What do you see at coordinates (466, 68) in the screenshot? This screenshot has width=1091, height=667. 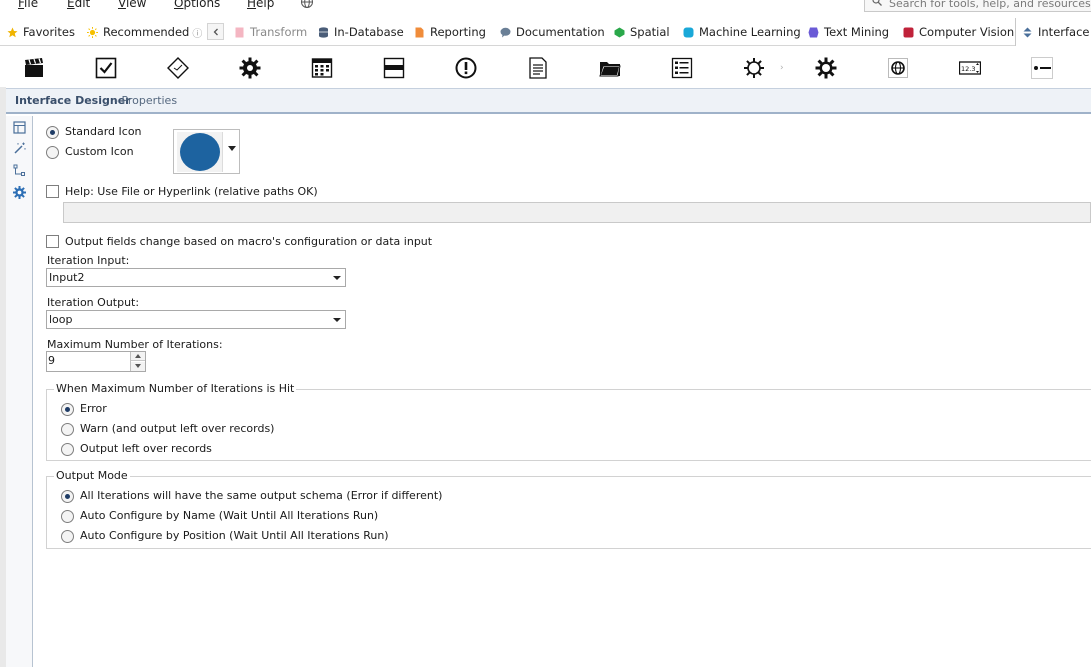 I see `error-message-icon` at bounding box center [466, 68].